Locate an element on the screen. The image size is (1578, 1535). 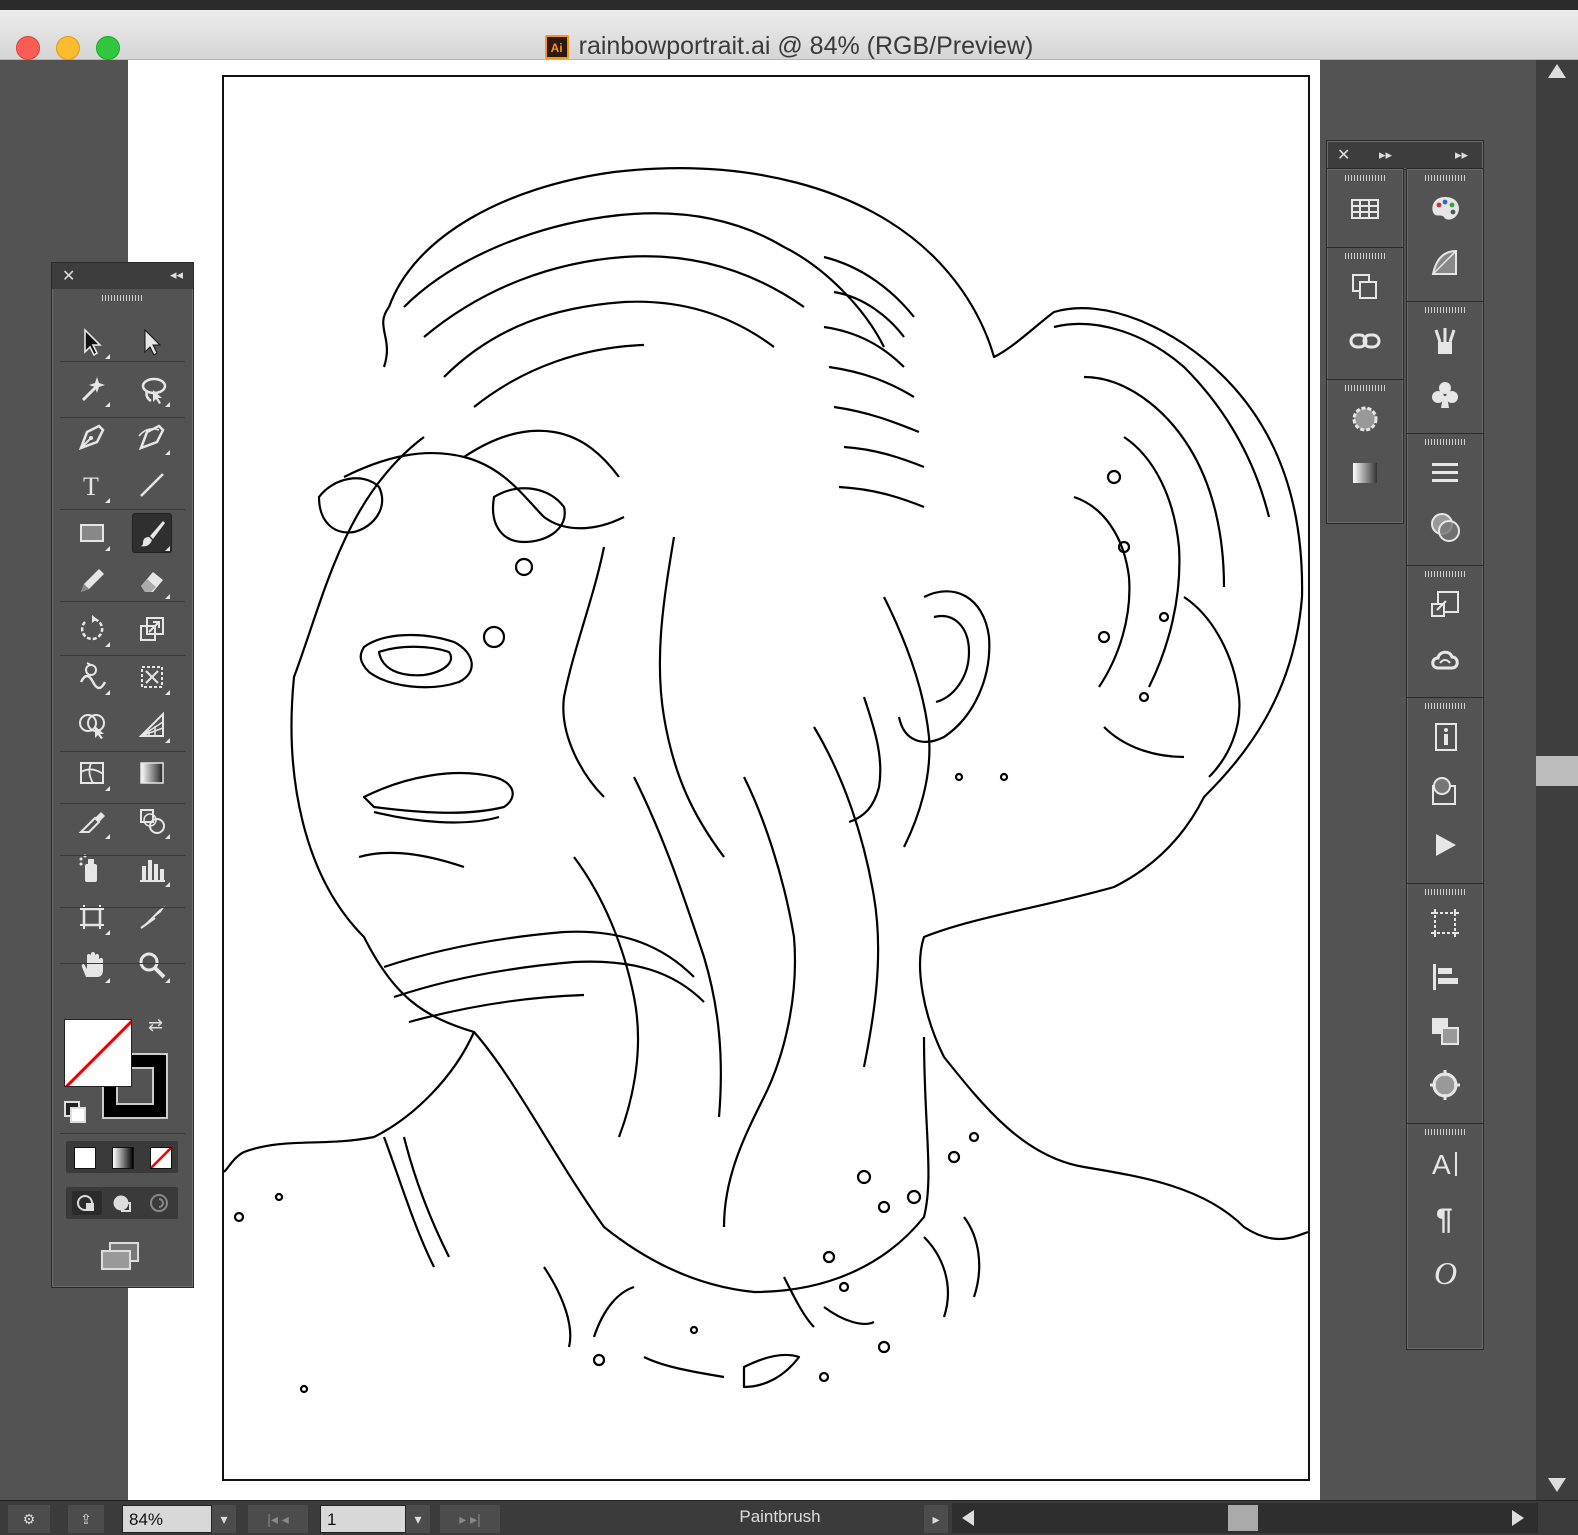
links-icon is located at coordinates (1365, 341).